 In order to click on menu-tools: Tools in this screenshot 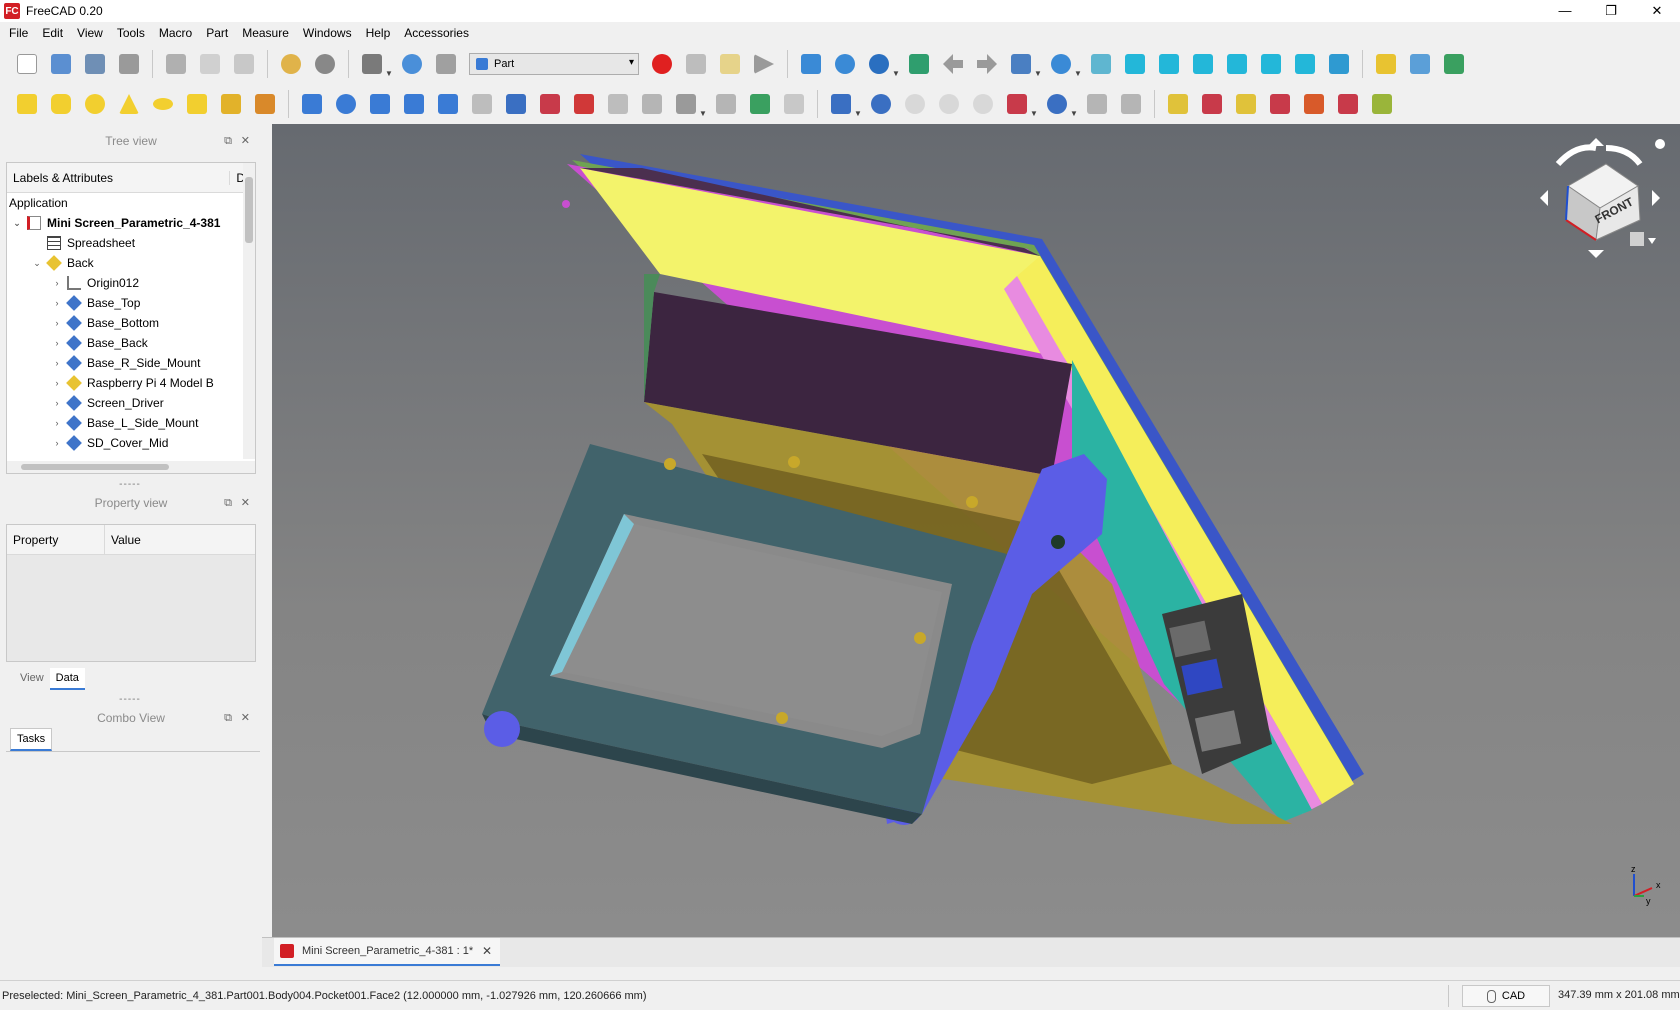, I will do `click(131, 33)`.